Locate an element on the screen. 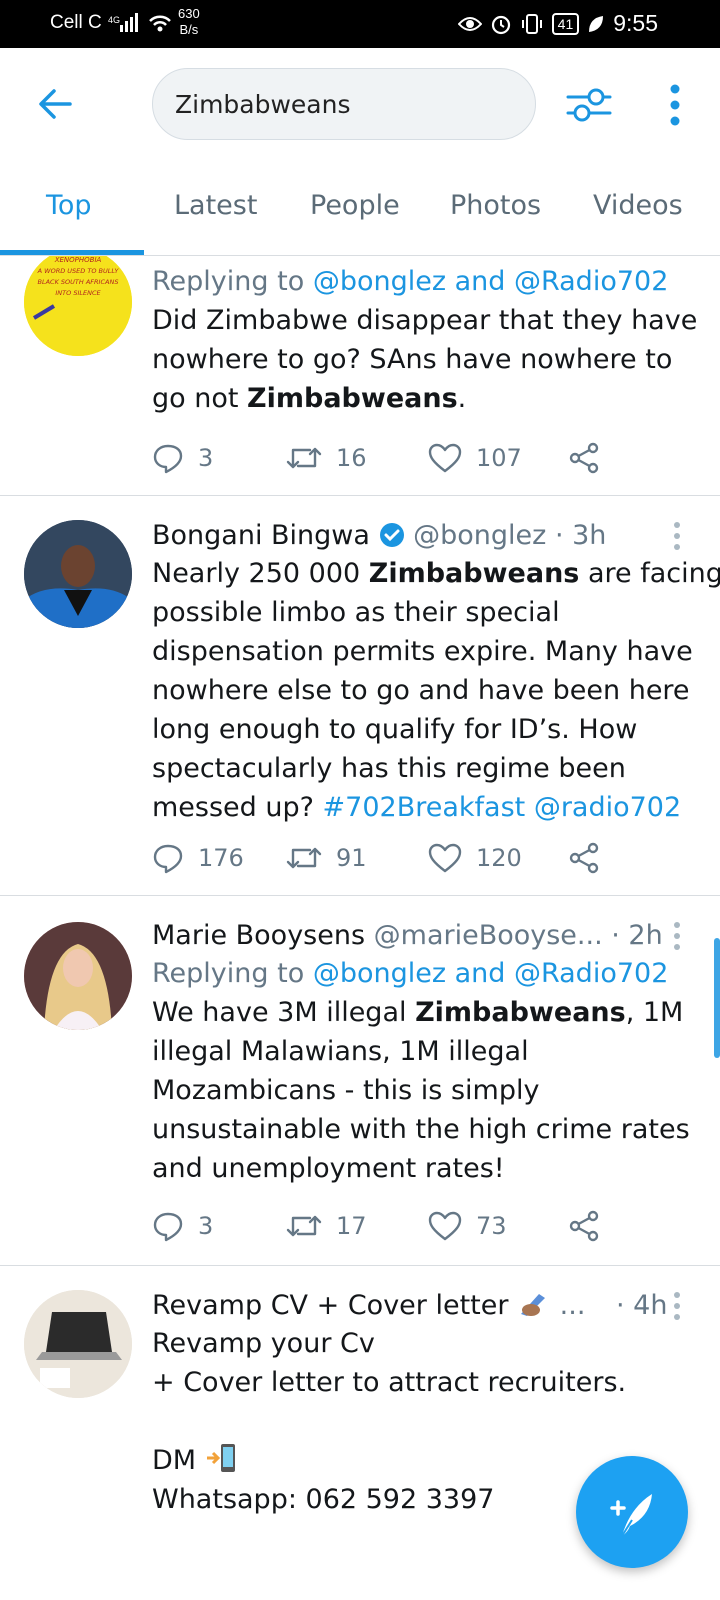 The image size is (720, 1600). search-input is located at coordinates (345, 104).